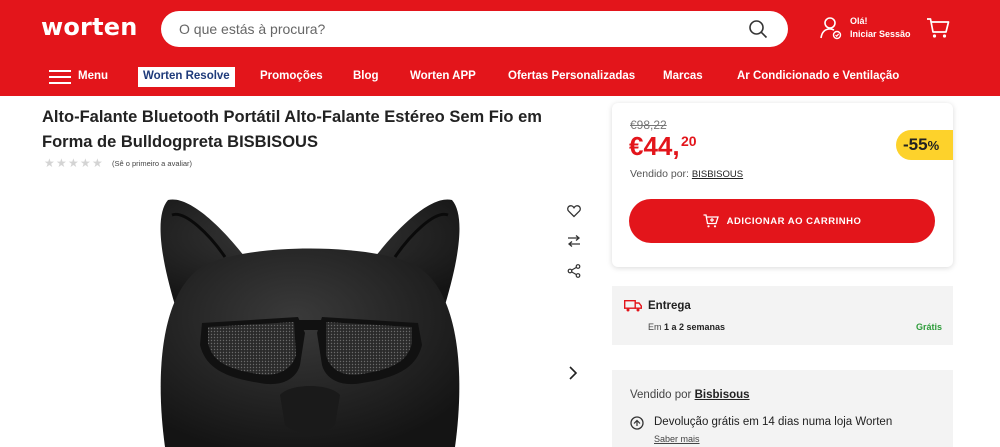 This screenshot has height=447, width=1000. I want to click on sold-by: Vendido por: BISBISOUS, so click(686, 174).